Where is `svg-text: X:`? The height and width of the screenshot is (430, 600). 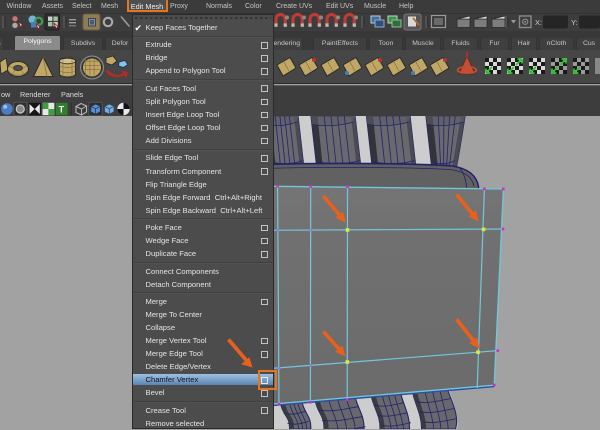
svg-text: X: is located at coordinates (538, 22).